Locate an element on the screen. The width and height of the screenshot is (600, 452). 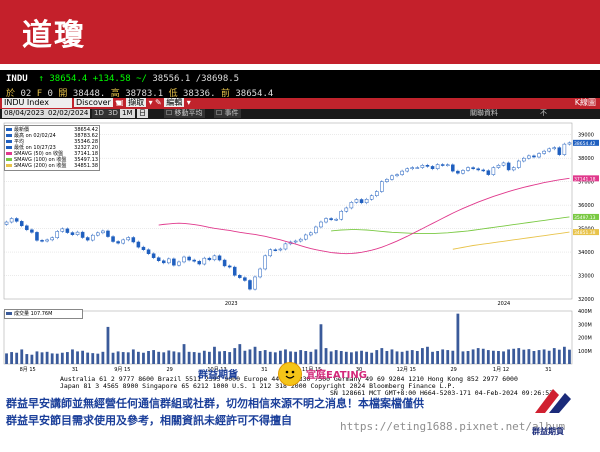
security-field: INDU Index is located at coordinates (37, 103).